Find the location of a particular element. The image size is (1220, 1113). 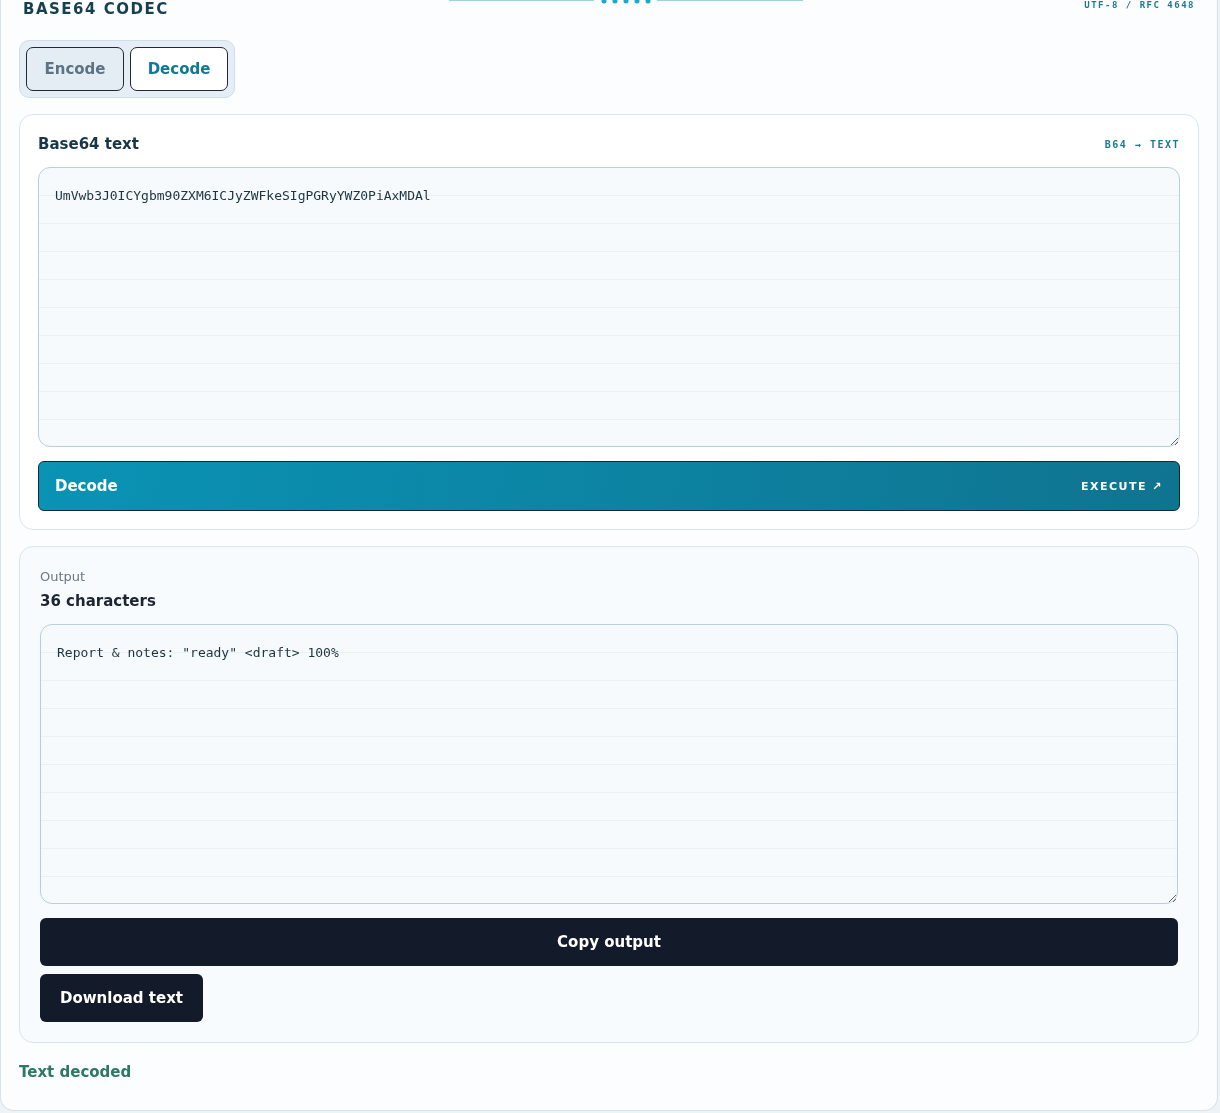

encoding-label: UTF-8 / RFC 4648 is located at coordinates (1139, 5).